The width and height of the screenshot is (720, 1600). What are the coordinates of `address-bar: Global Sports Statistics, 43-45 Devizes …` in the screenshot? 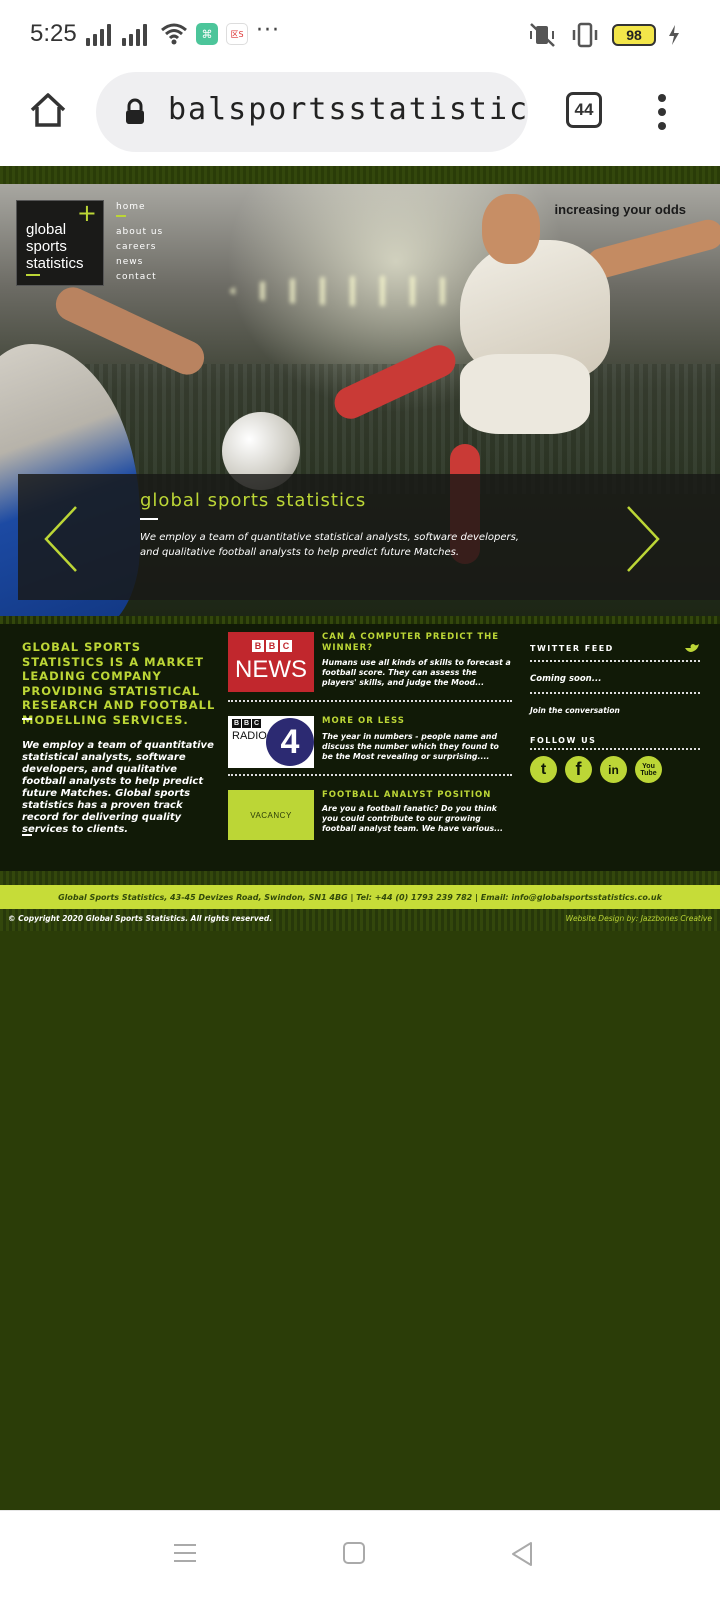 It's located at (360, 897).